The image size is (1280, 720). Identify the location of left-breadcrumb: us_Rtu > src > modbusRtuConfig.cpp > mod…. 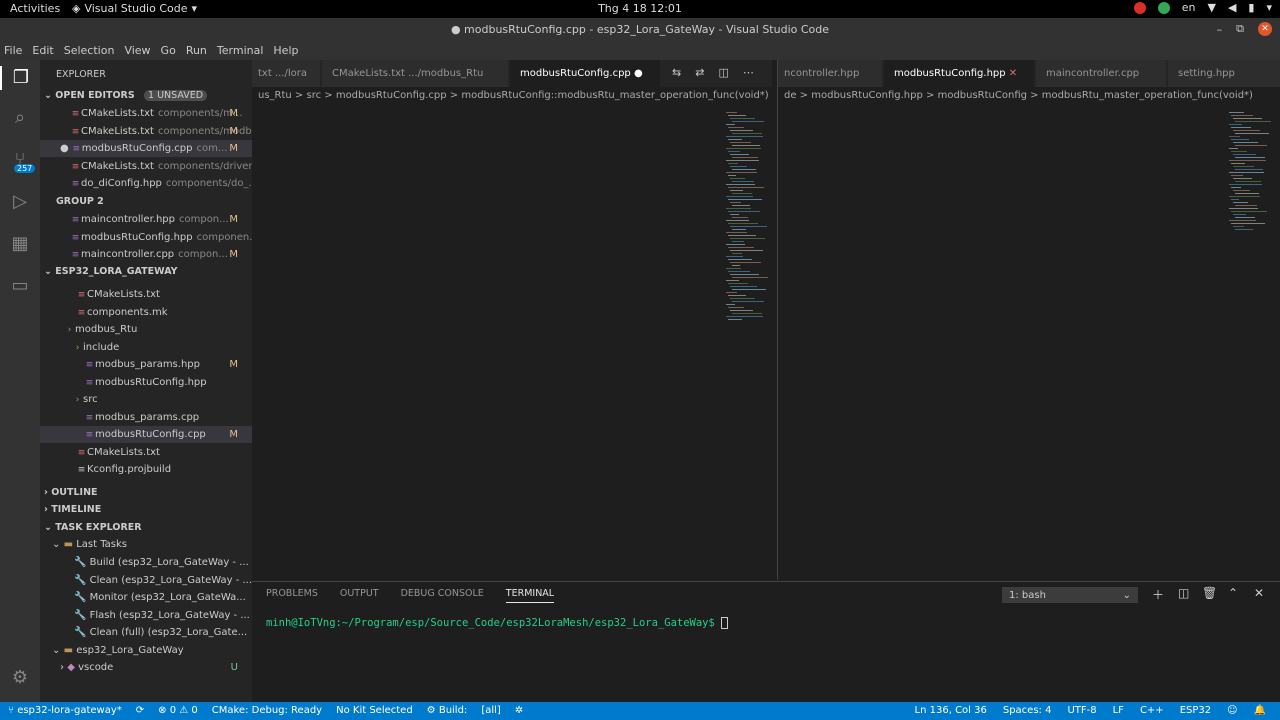
(512, 96).